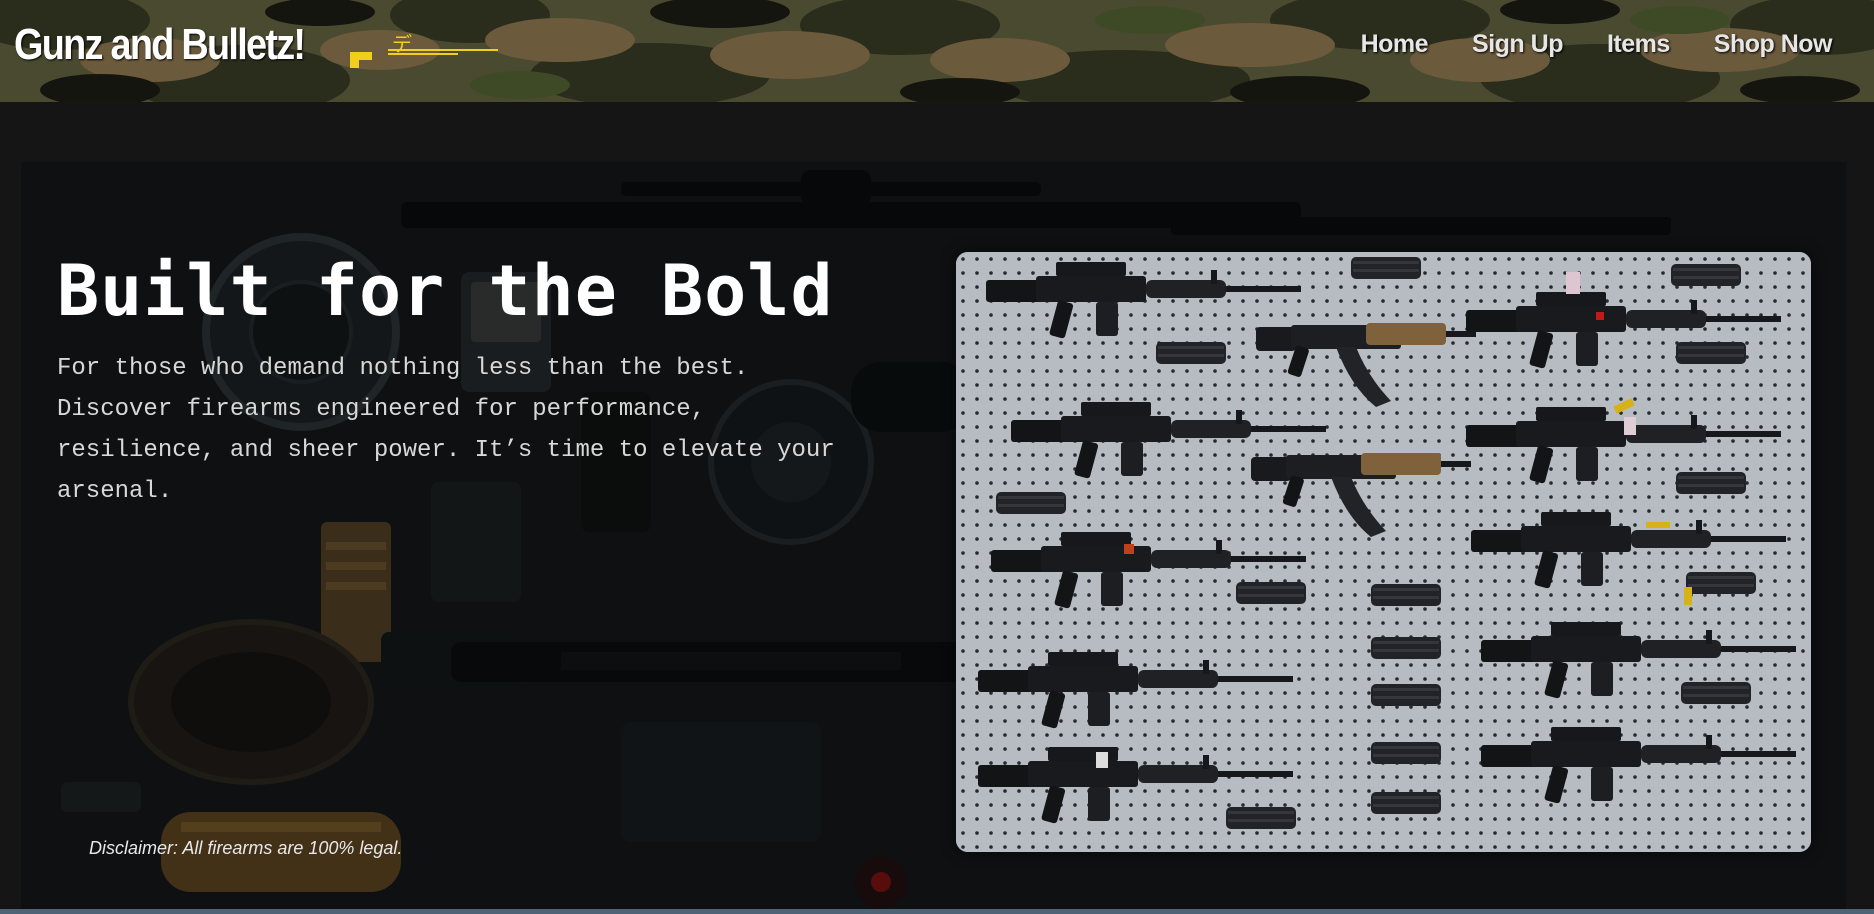 This screenshot has width=1874, height=914. Describe the element at coordinates (1517, 44) in the screenshot. I see `nav-sign-up-link: Sign Up` at that location.